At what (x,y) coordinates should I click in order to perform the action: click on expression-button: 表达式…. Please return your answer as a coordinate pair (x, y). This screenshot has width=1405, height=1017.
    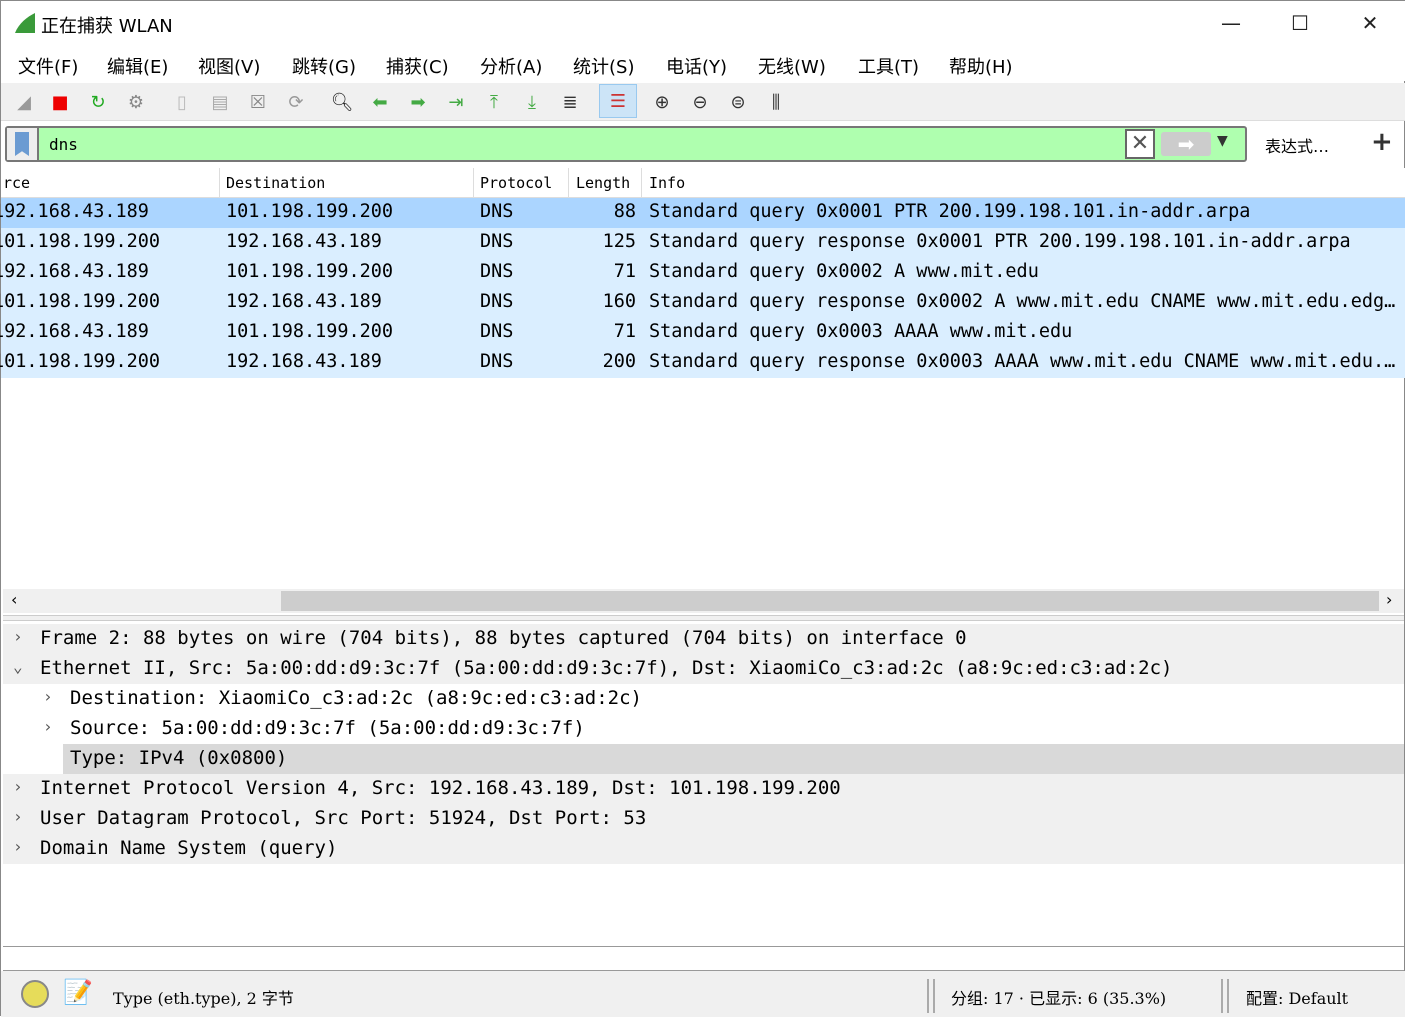
    Looking at the image, I should click on (1297, 145).